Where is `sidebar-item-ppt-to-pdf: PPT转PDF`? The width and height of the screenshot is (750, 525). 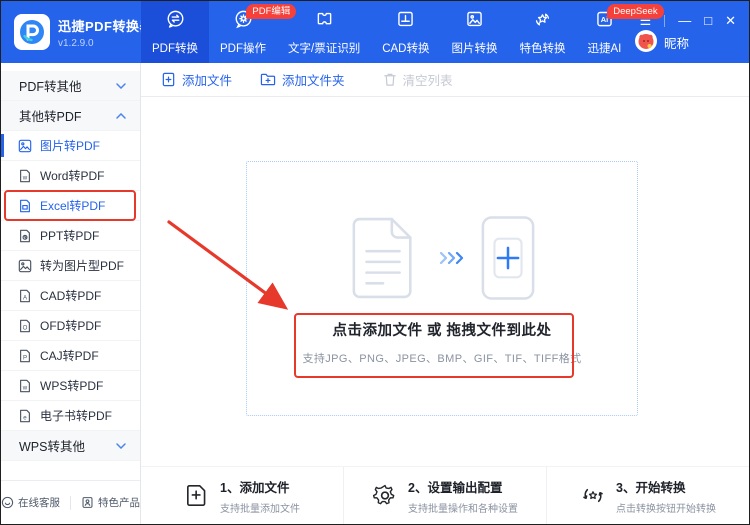
sidebar-item-ppt-to-pdf: PPT转PDF is located at coordinates (70, 236).